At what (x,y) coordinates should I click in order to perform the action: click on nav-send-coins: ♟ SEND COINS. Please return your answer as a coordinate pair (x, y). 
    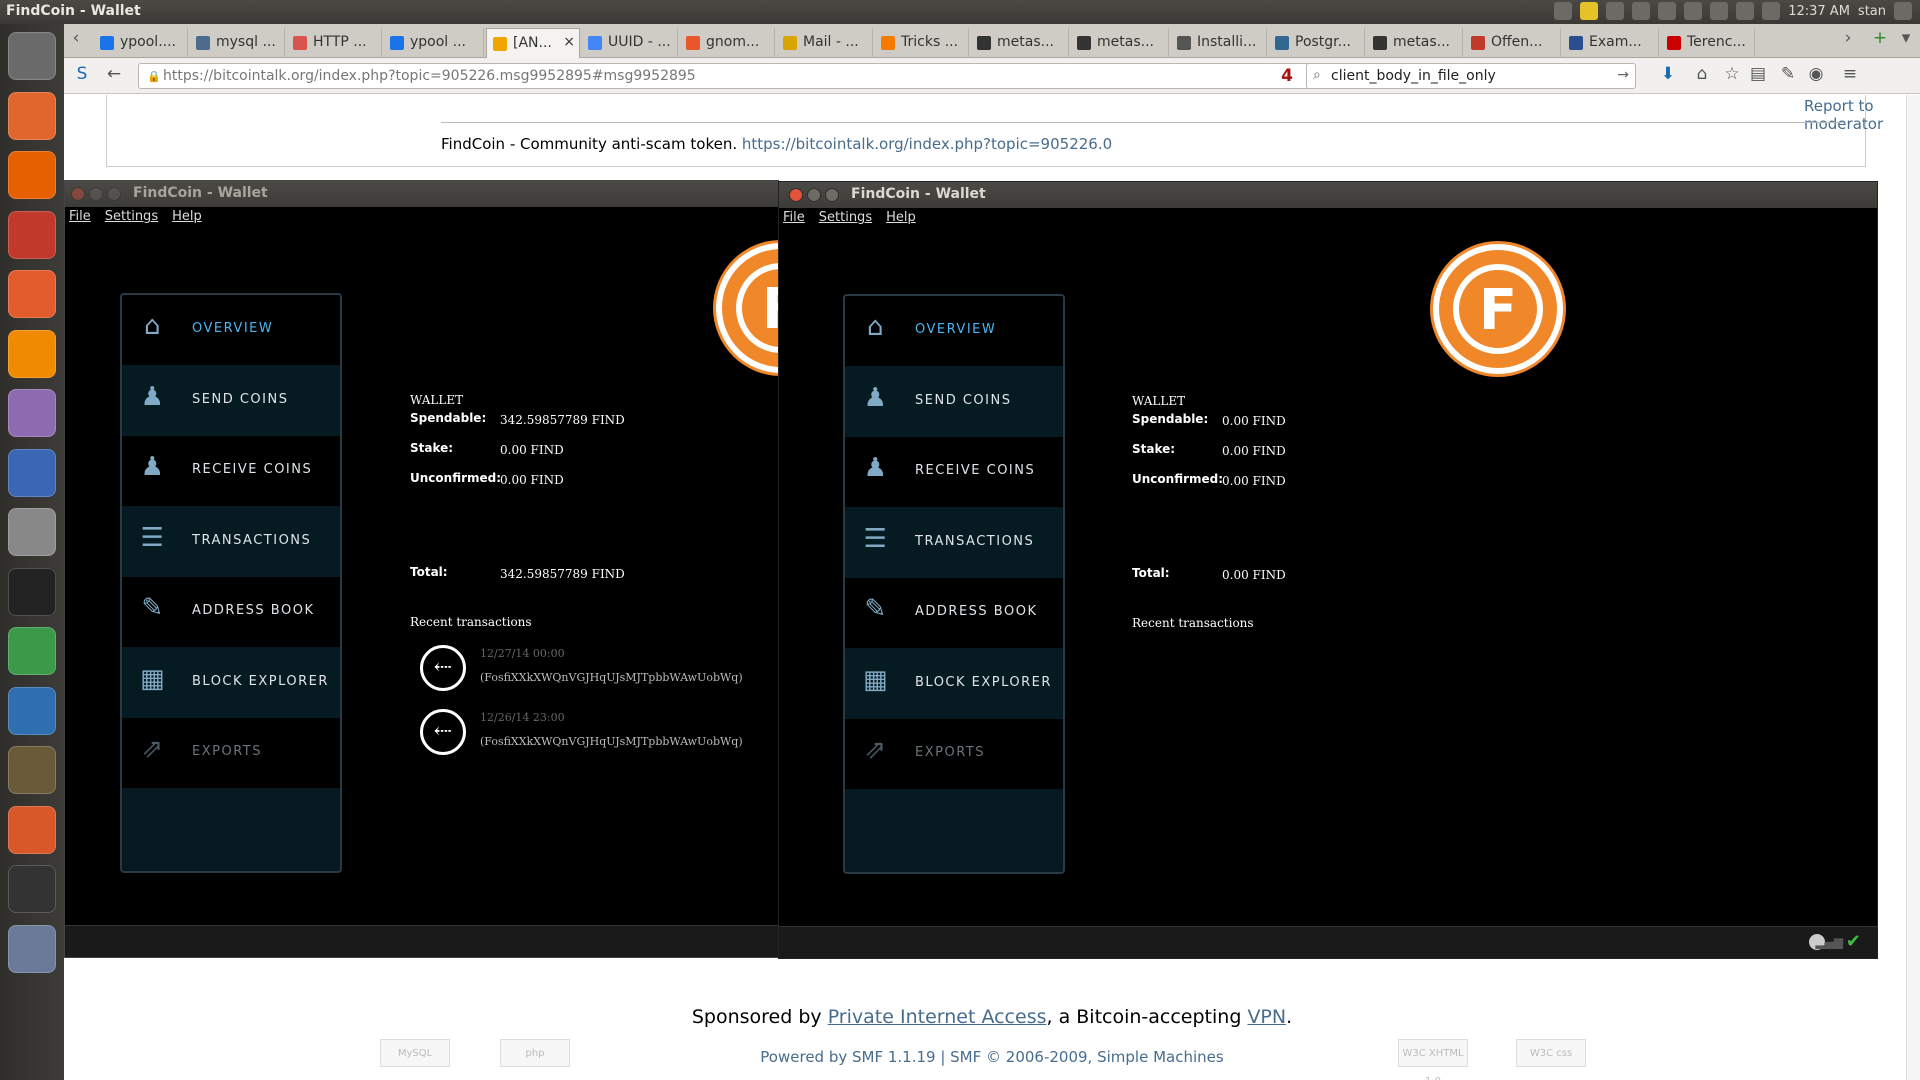
    Looking at the image, I should click on (231, 400).